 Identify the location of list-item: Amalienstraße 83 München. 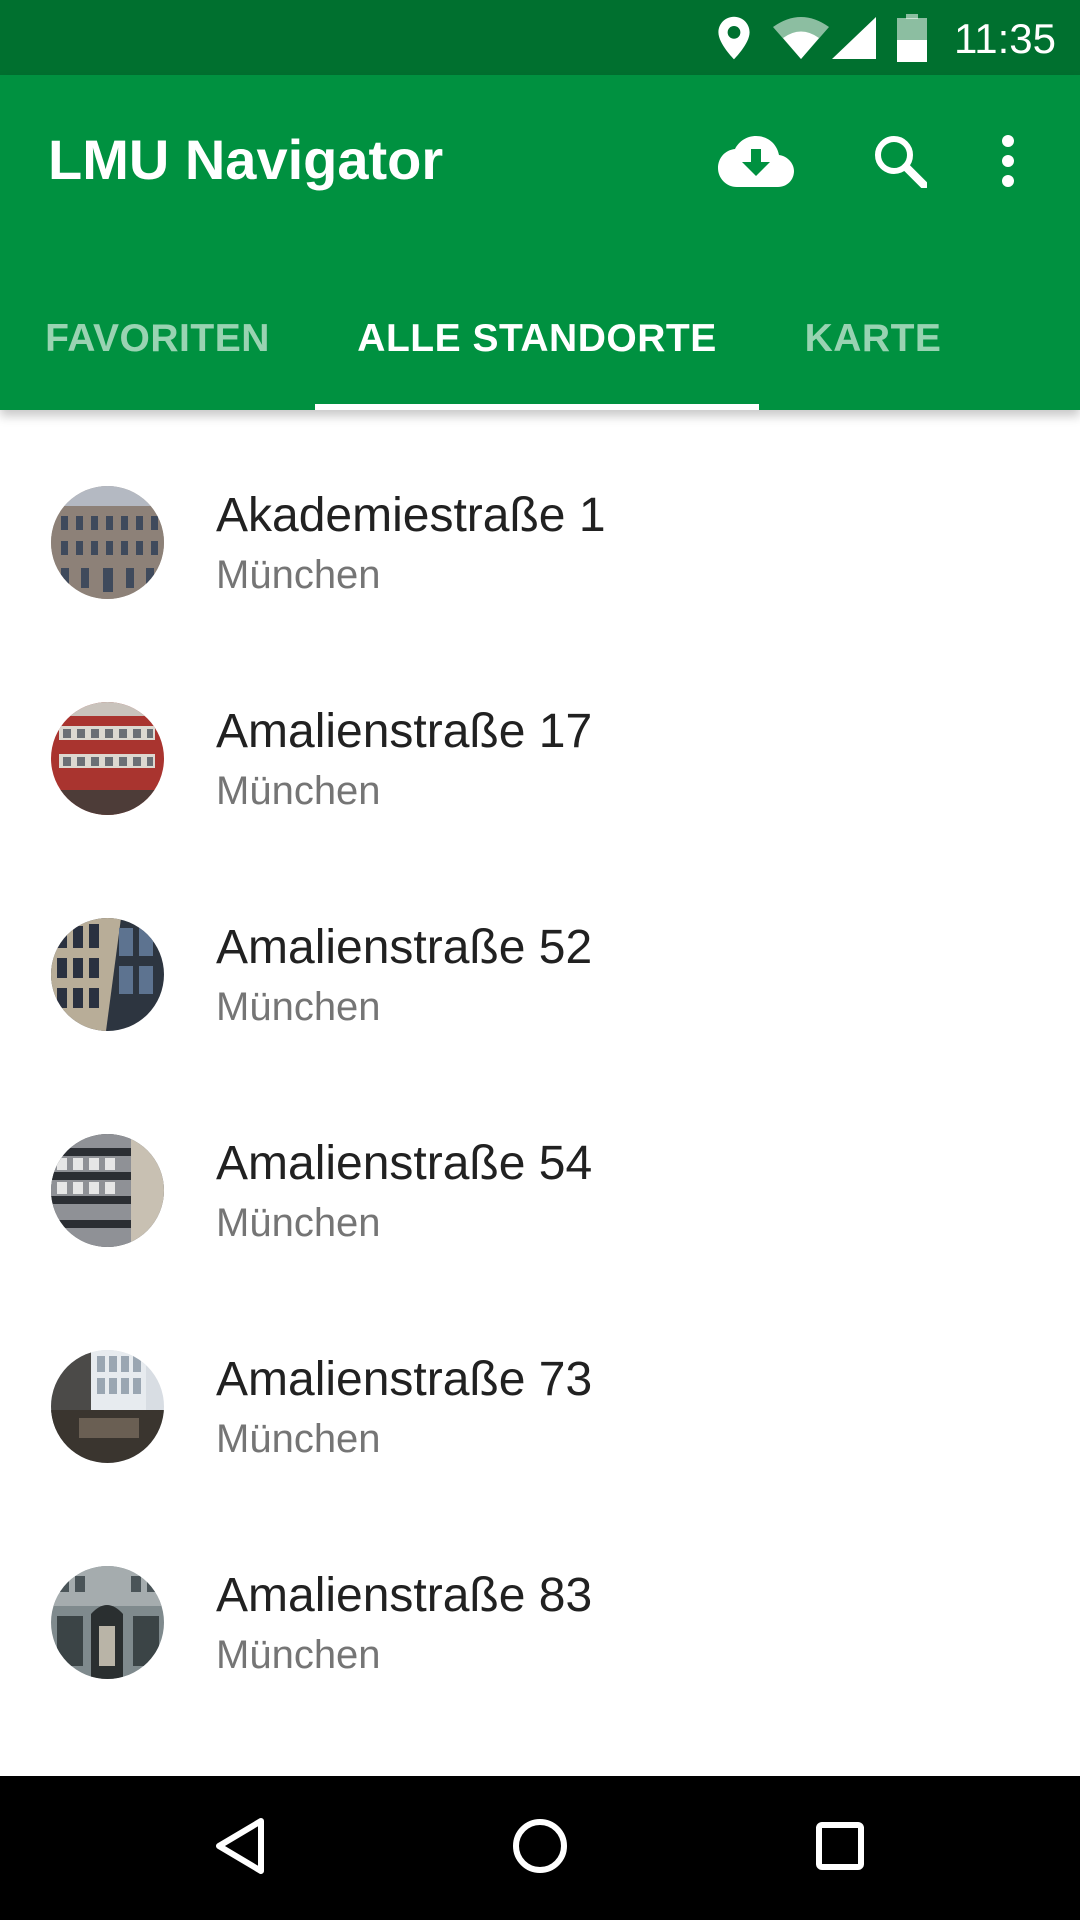
(540, 1598).